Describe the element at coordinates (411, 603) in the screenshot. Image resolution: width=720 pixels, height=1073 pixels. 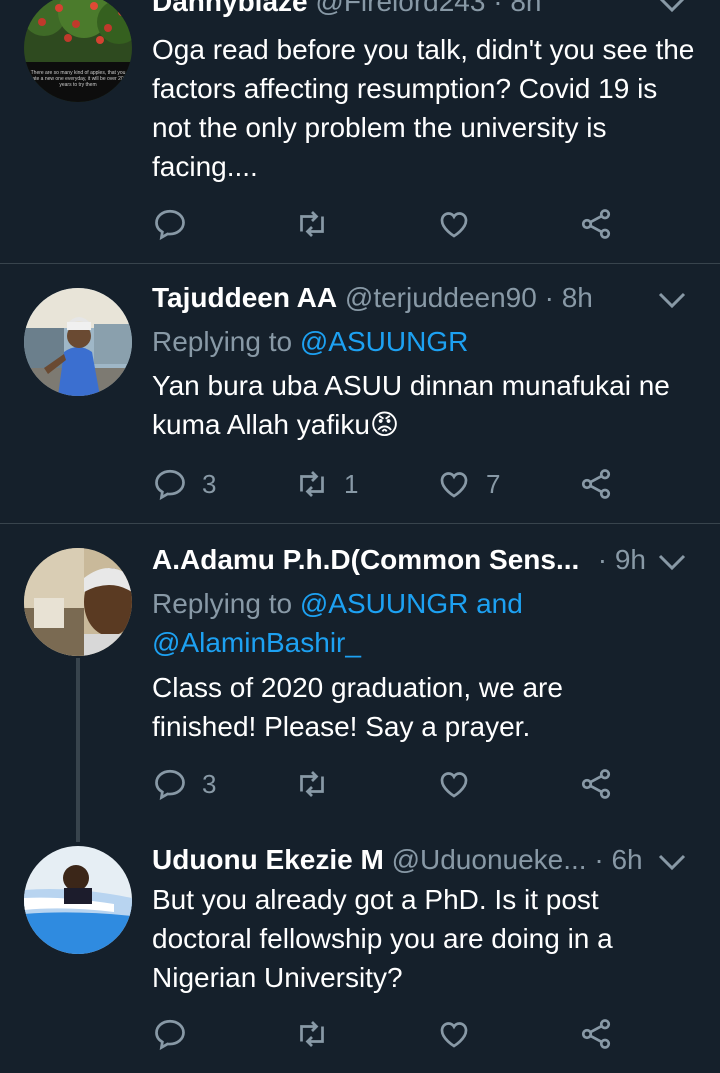
I see `mention-link: @ASUUNGR and` at that location.